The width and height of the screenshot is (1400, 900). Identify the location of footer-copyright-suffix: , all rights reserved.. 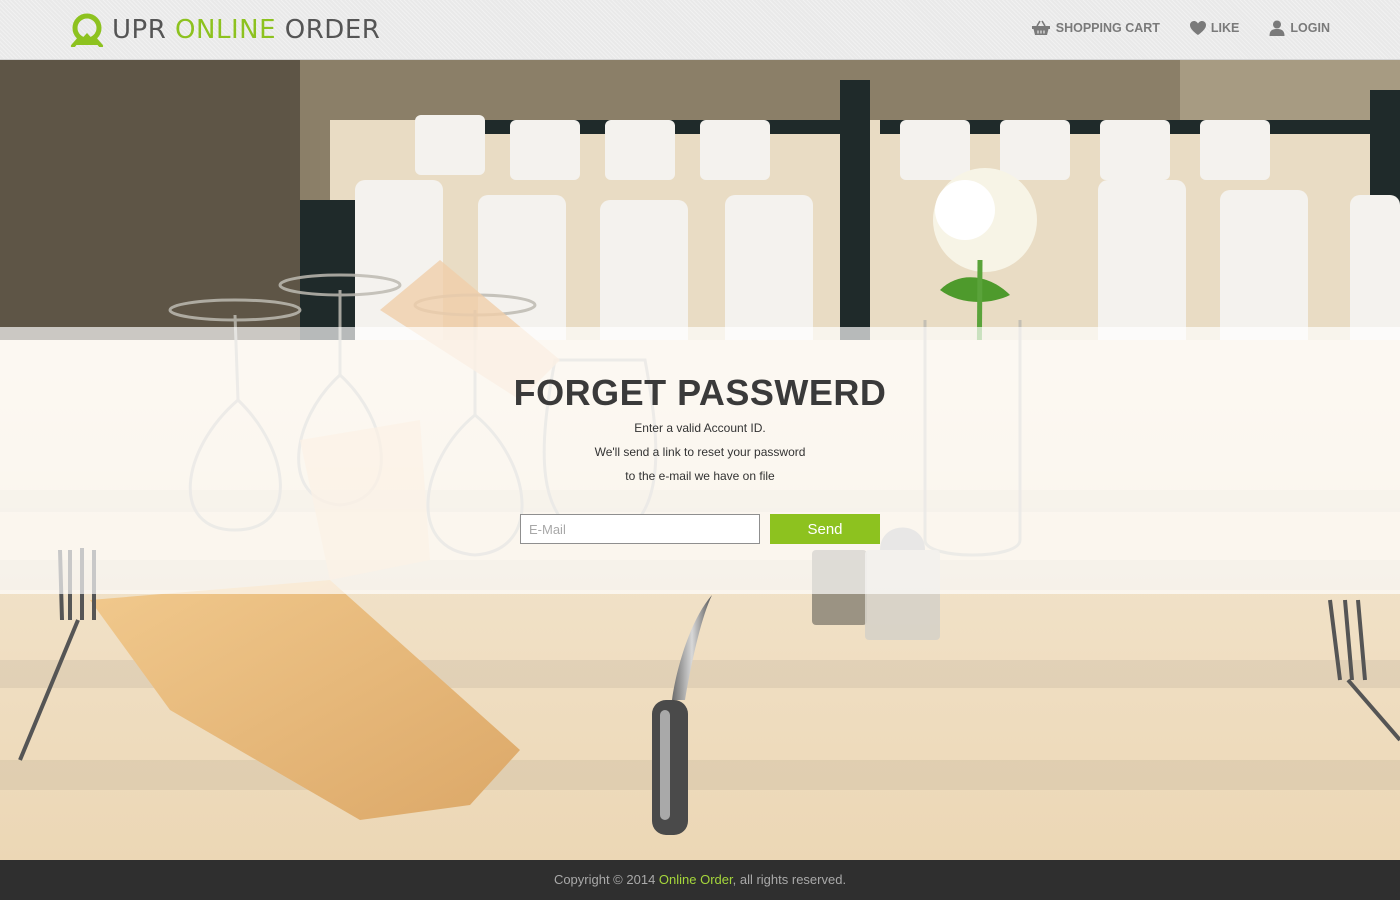
(789, 879).